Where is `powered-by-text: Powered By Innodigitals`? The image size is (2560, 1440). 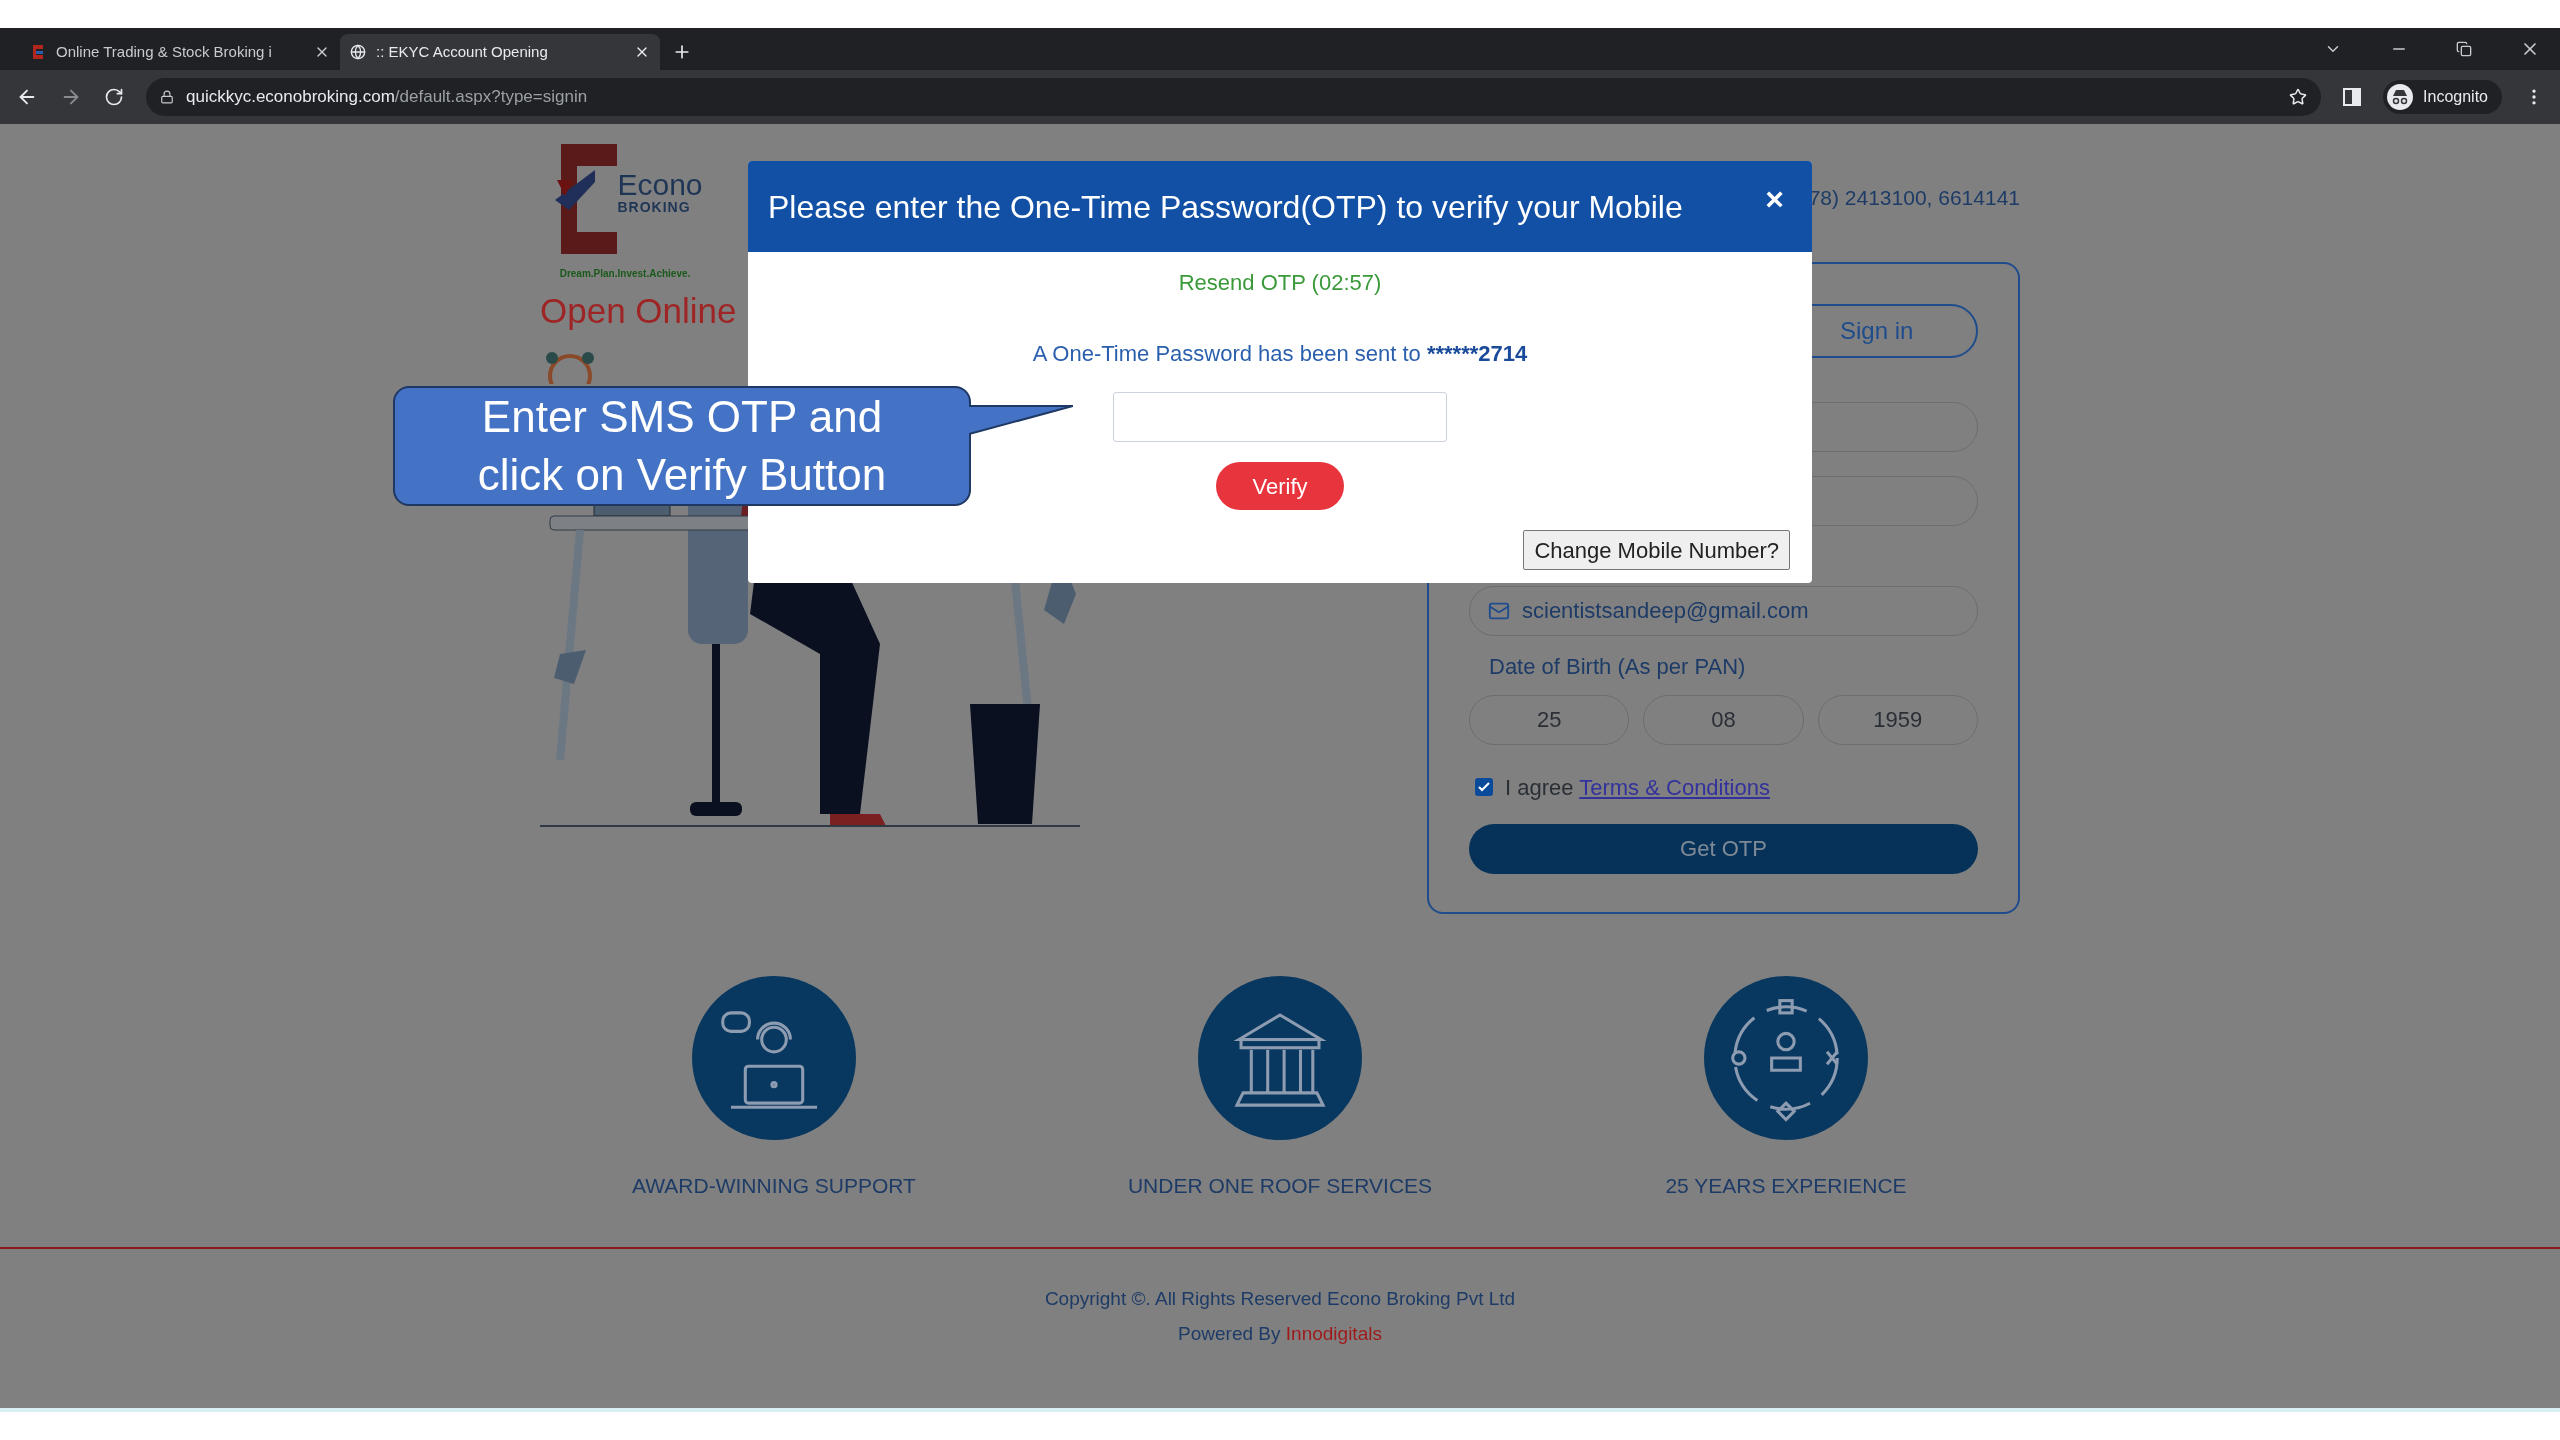
powered-by-text: Powered By Innodigitals is located at coordinates (1280, 1333).